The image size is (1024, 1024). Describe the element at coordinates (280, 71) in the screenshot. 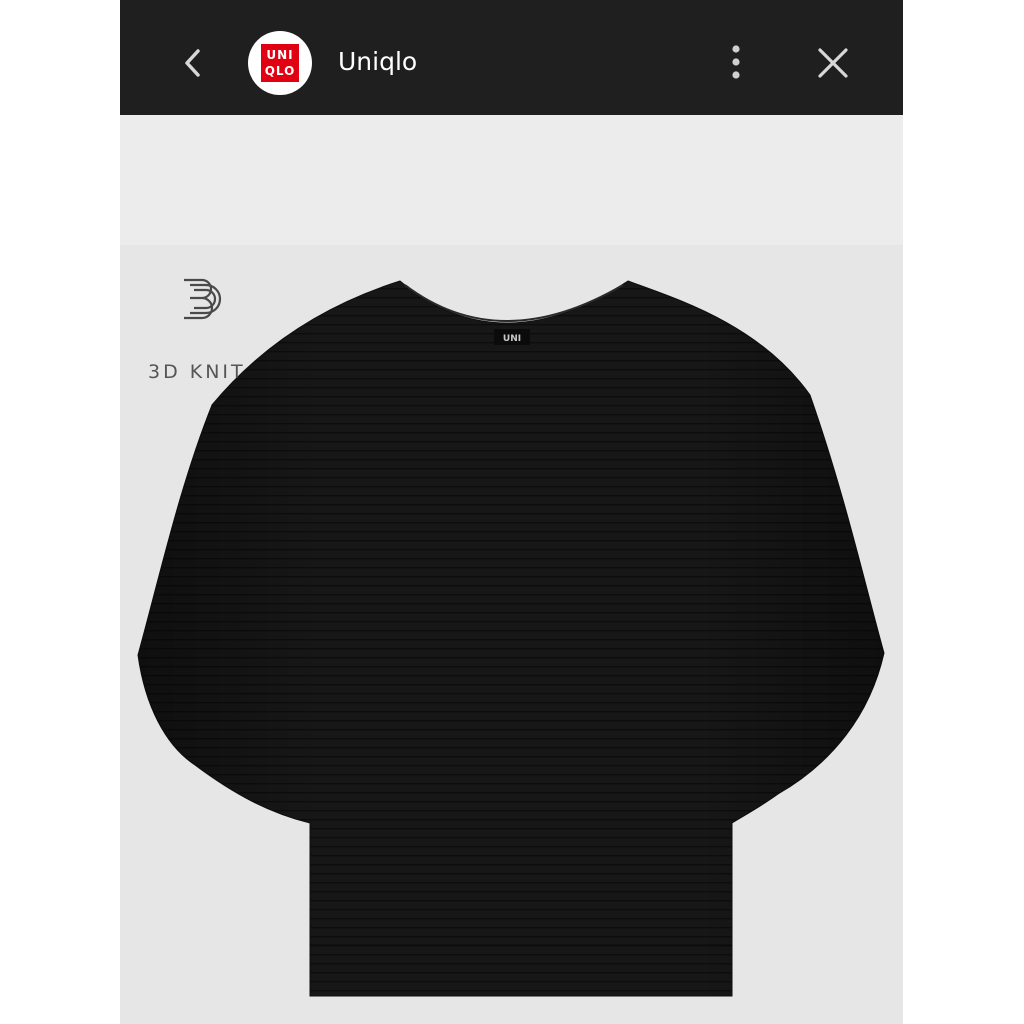

I see `brand-mark-line-2: QLO` at that location.